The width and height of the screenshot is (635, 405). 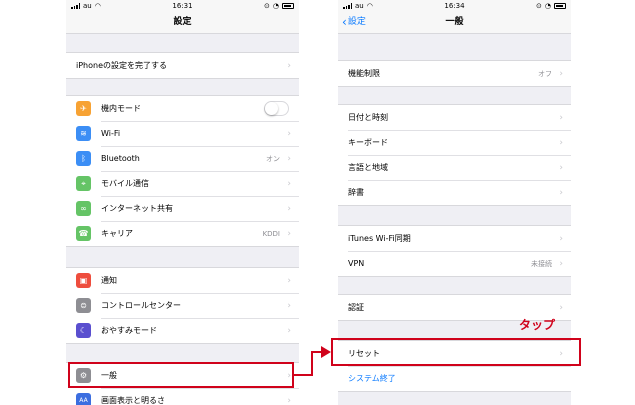 What do you see at coordinates (454, 353) in the screenshot?
I see `settings-row: リセット ›` at bounding box center [454, 353].